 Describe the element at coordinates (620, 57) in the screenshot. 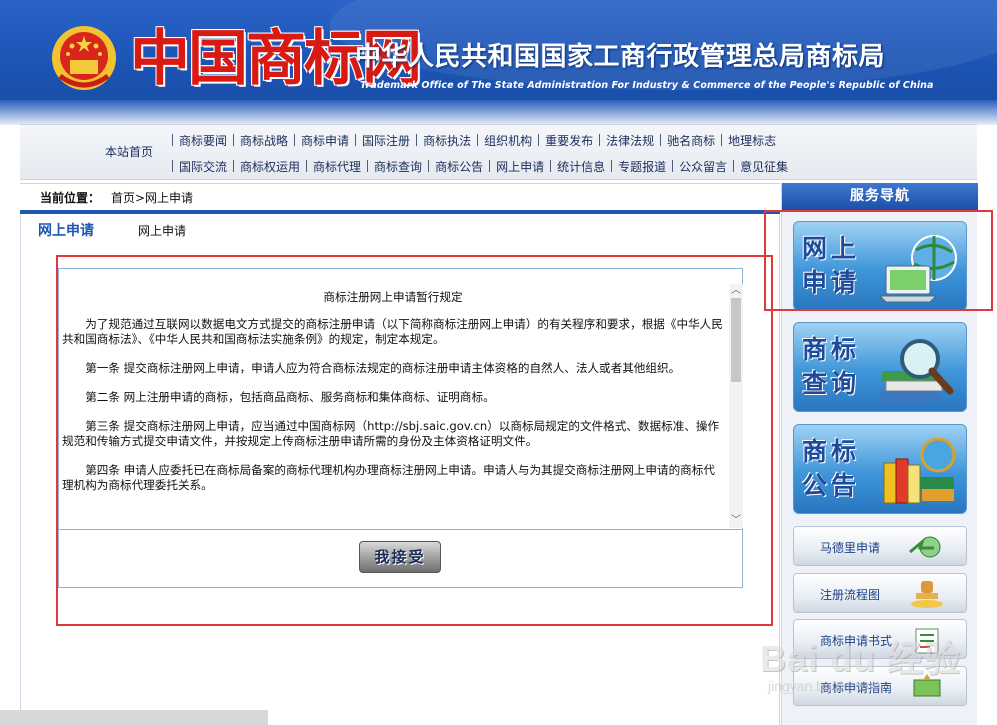

I see `organization-title: 中华人民共和国国家工商行政管理总局商标局` at that location.